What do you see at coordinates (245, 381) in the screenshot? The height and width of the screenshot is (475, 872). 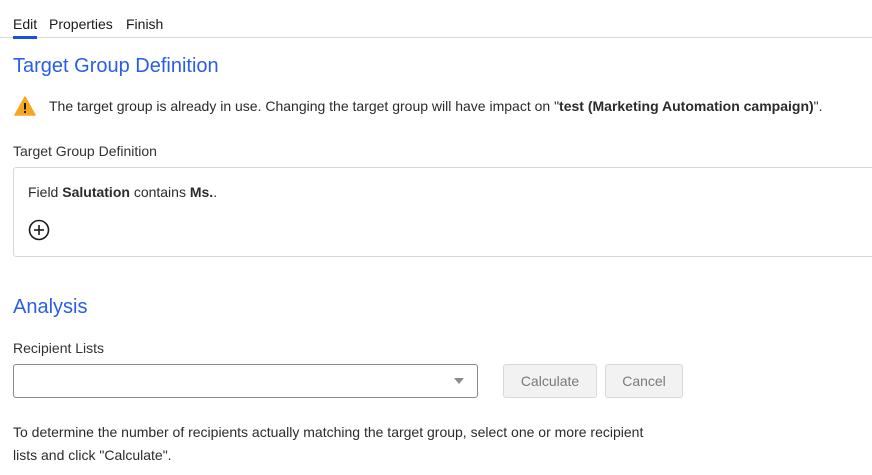 I see `recipient-lists-select` at bounding box center [245, 381].